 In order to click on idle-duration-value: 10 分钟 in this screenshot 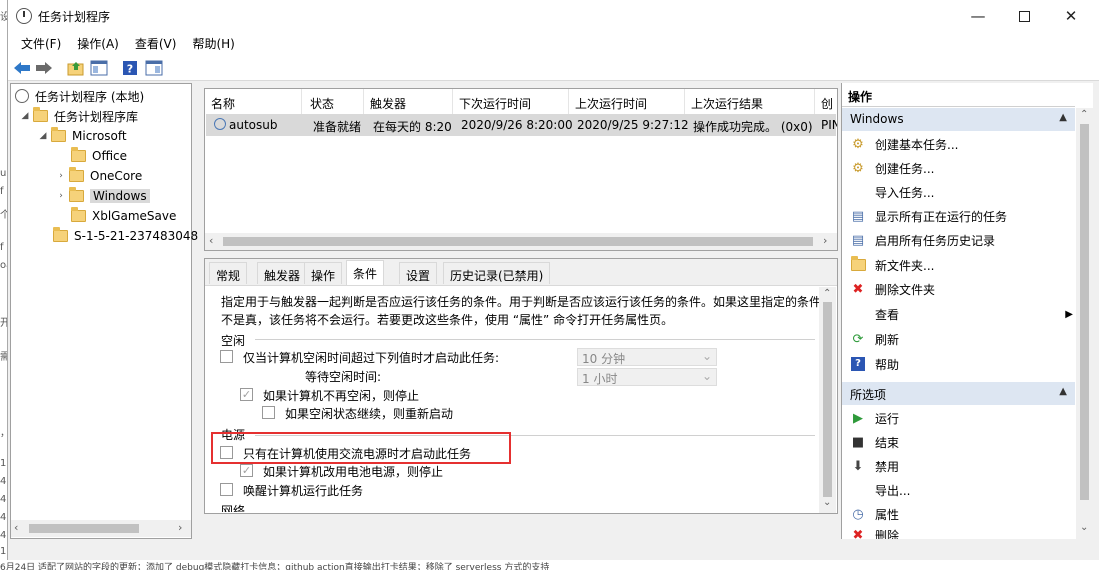, I will do `click(604, 359)`.